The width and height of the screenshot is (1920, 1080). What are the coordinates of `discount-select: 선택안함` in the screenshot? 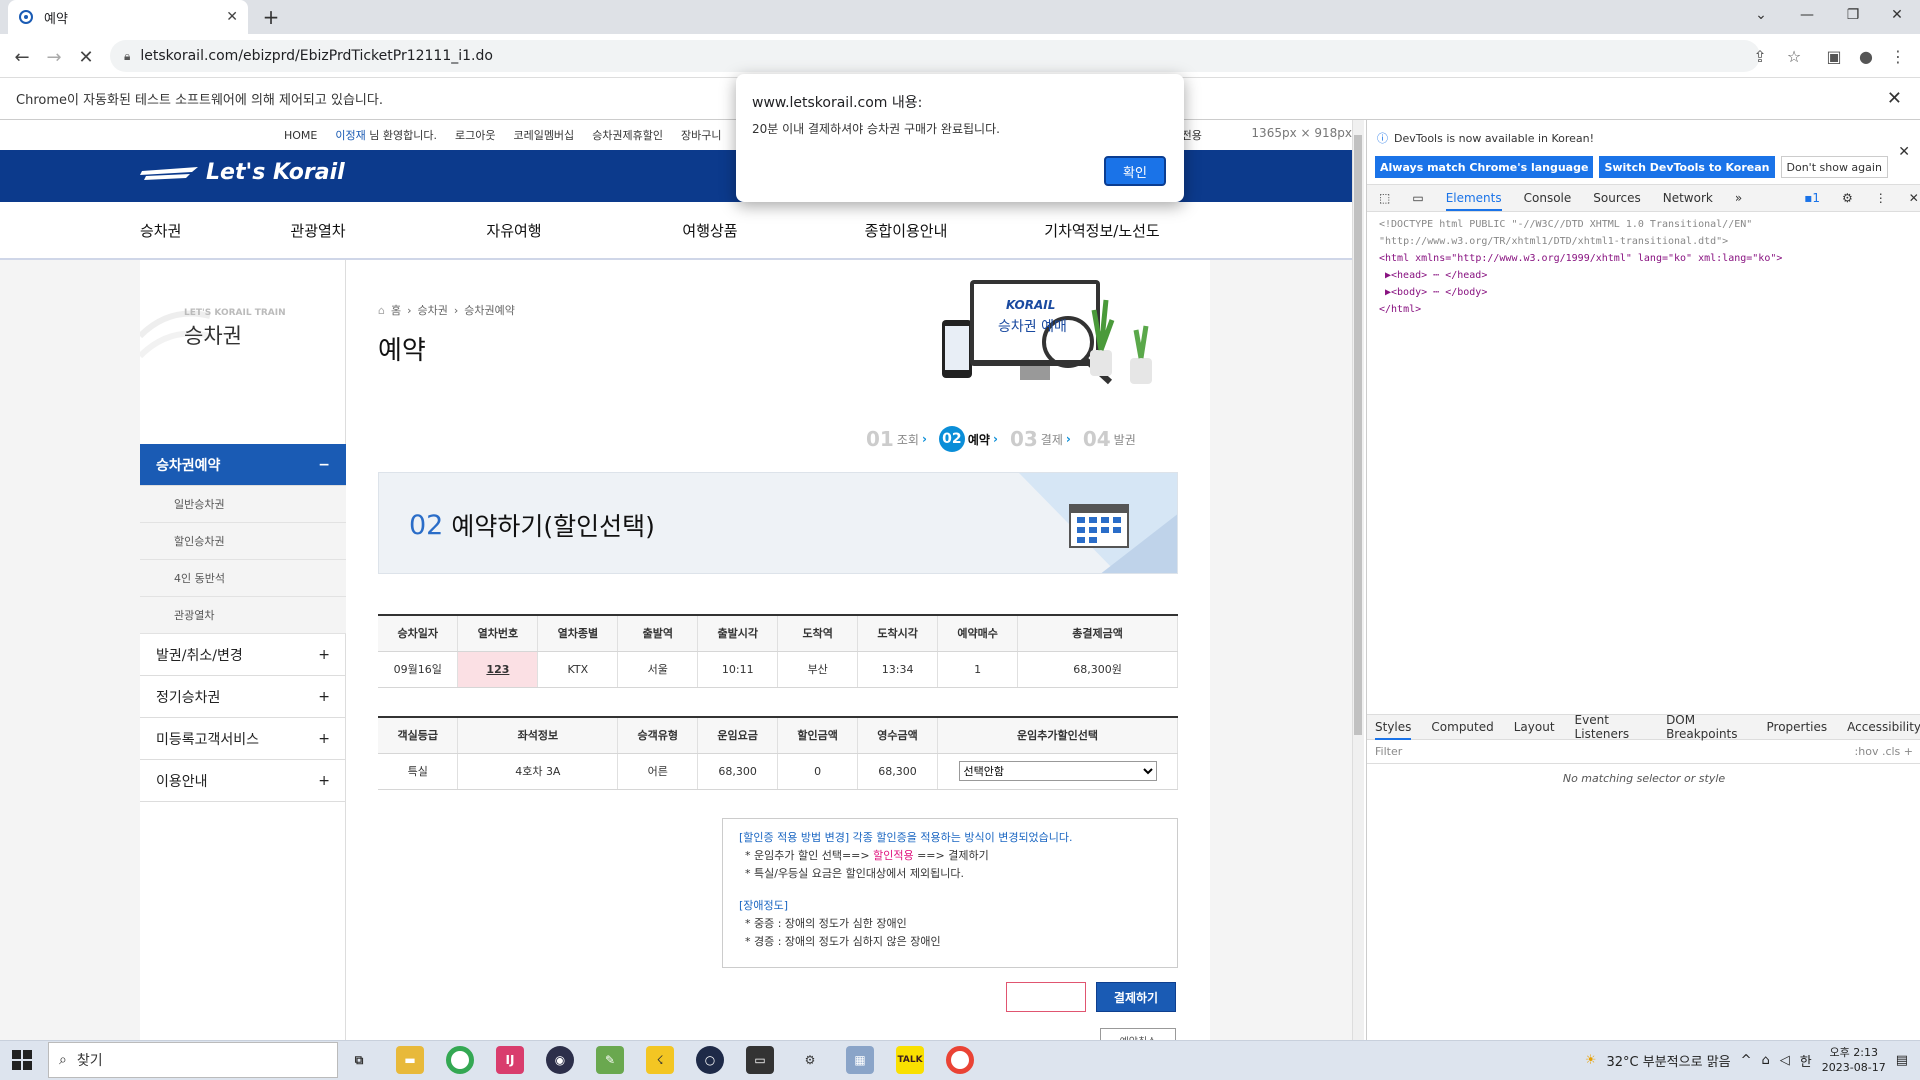 It's located at (1057, 771).